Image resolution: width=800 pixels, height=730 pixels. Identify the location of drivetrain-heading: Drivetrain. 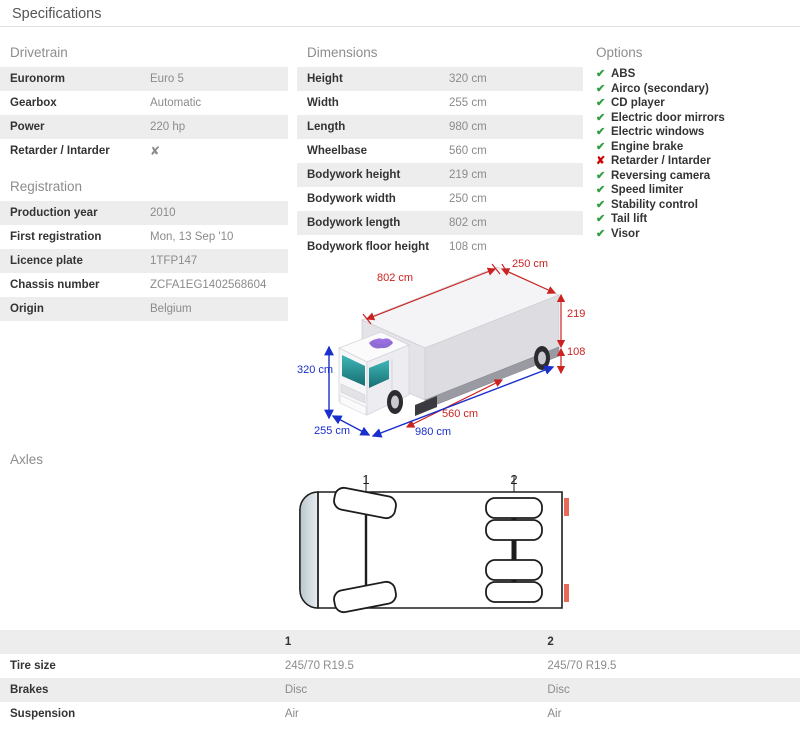
(39, 52).